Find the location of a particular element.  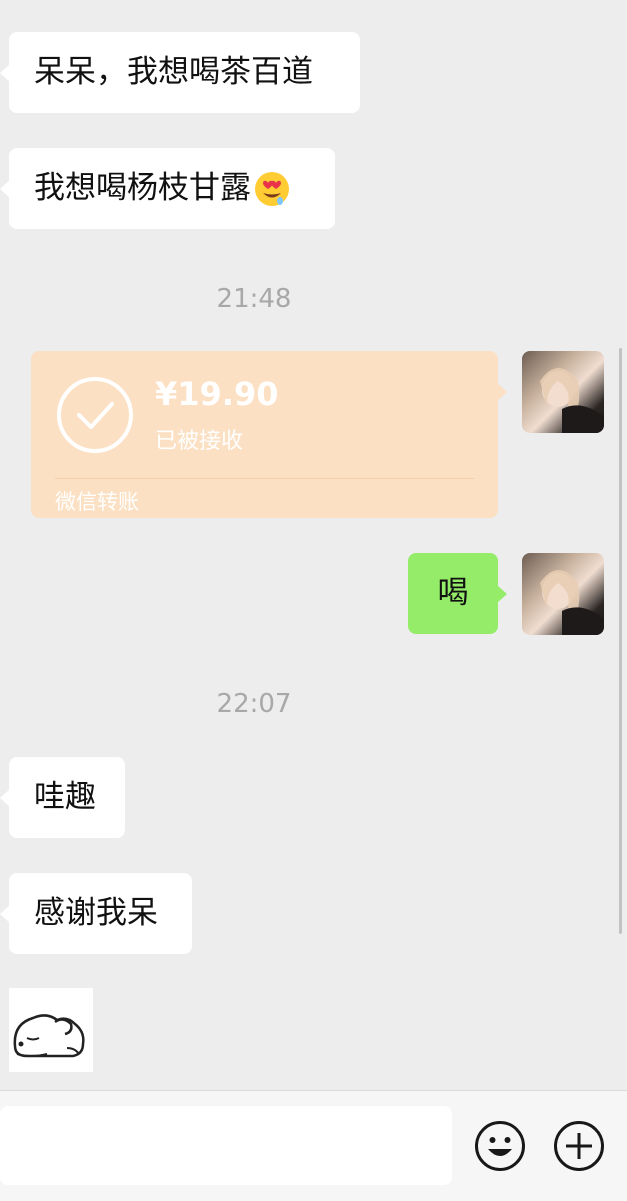

scrollbar is located at coordinates (620, 641).